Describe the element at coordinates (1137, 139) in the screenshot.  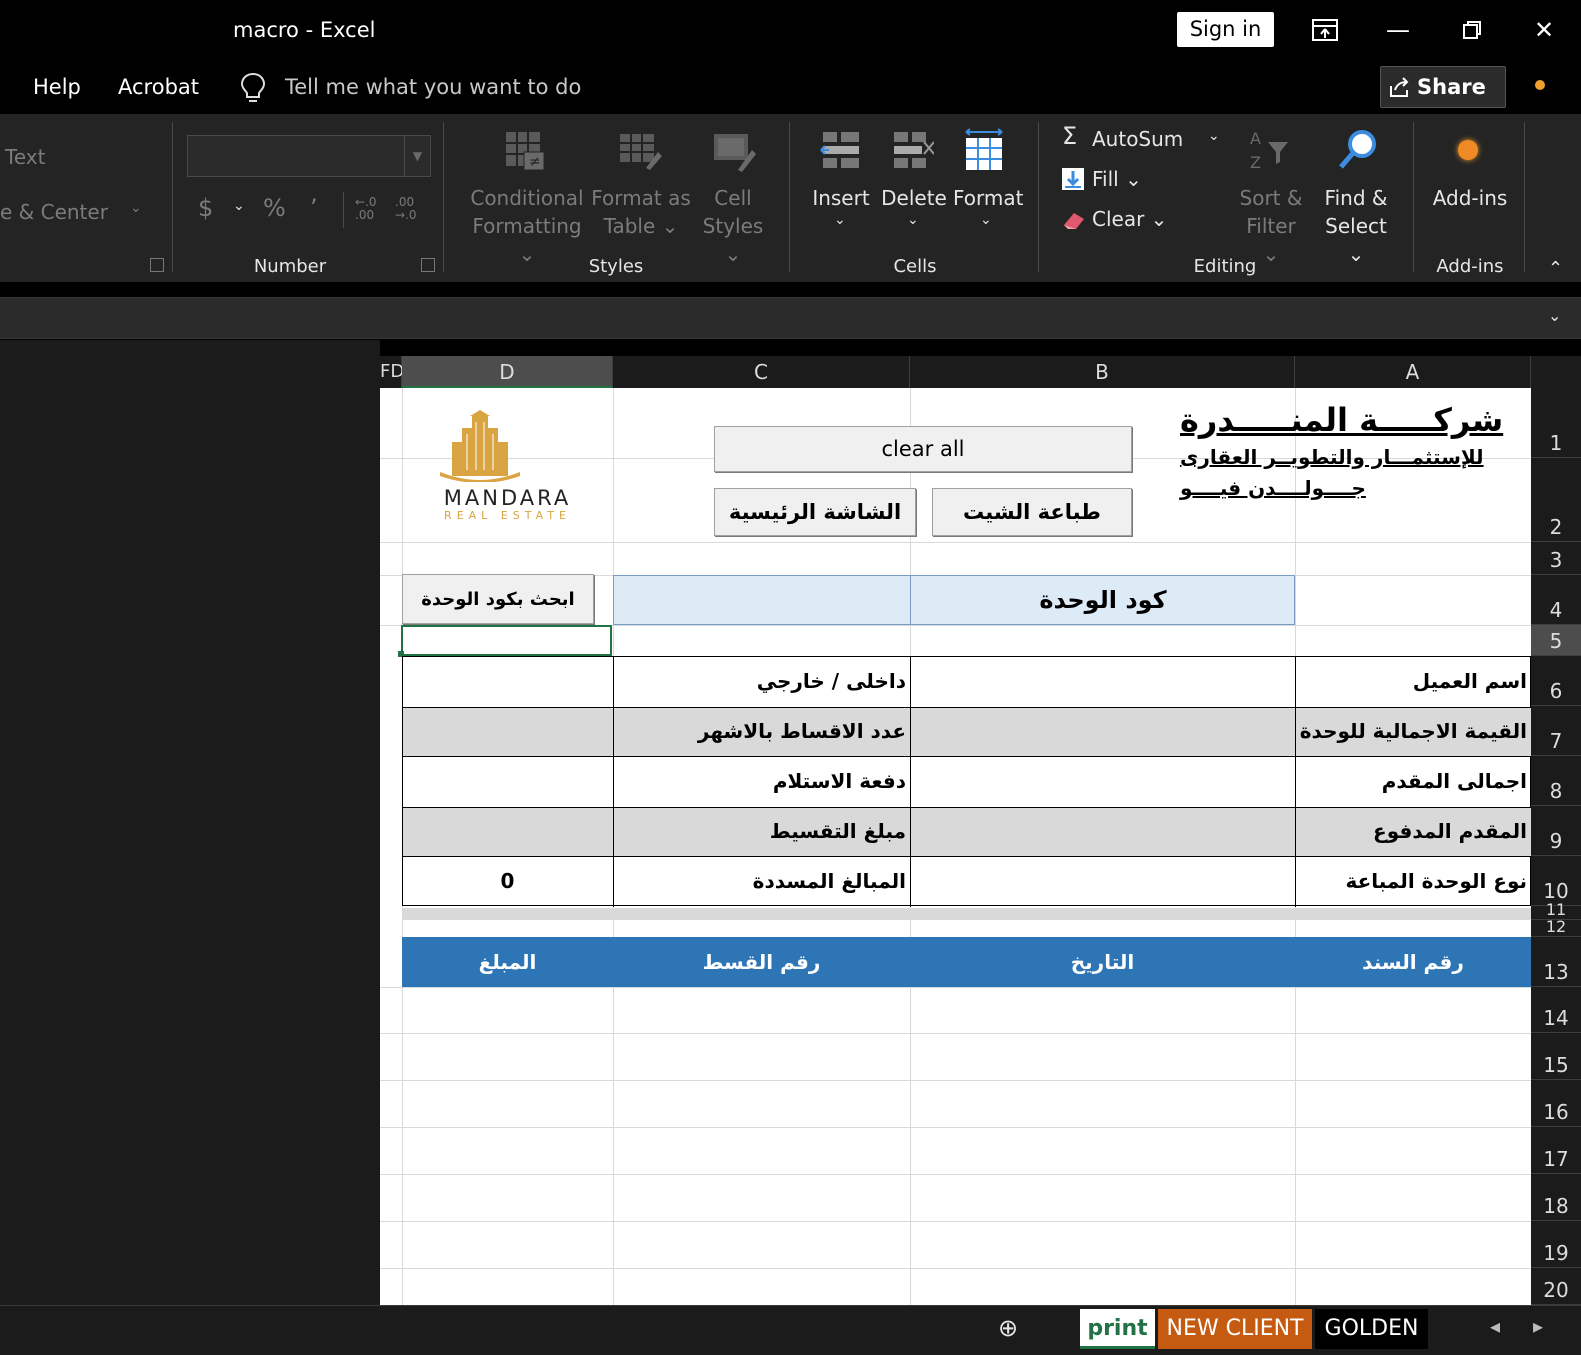
I see `autosum-button: AutoSum` at that location.